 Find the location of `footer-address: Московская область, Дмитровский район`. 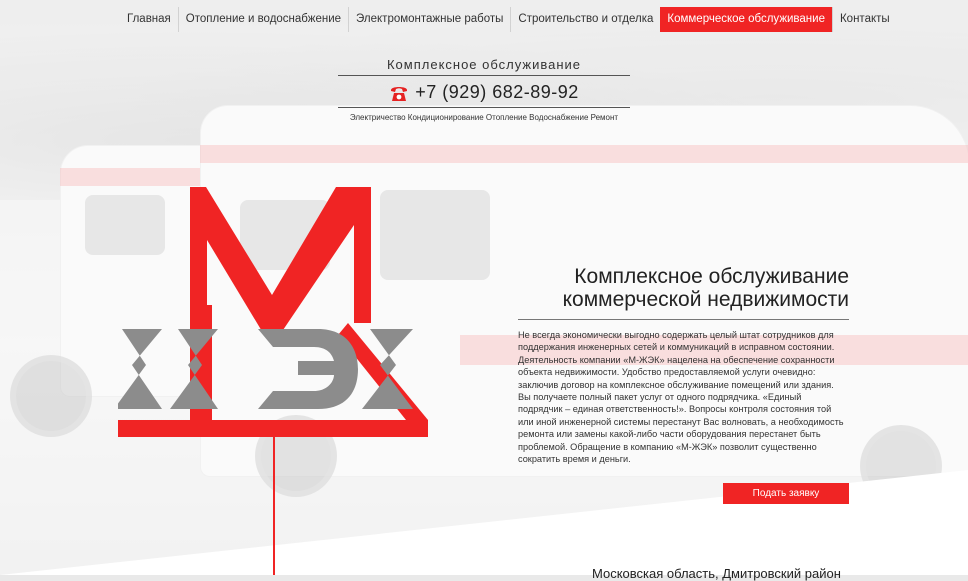

footer-address: Московская область, Дмитровский район is located at coordinates (716, 573).